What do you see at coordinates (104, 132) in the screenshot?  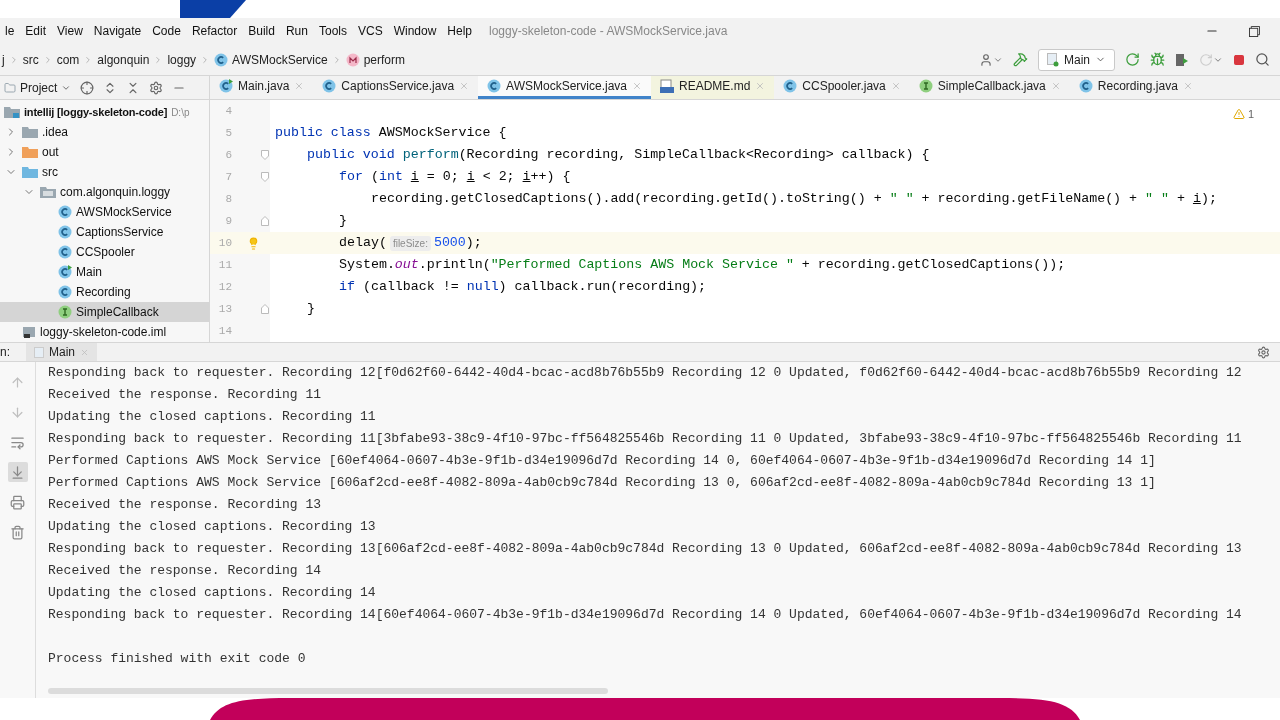 I see `tree-item: .idea` at bounding box center [104, 132].